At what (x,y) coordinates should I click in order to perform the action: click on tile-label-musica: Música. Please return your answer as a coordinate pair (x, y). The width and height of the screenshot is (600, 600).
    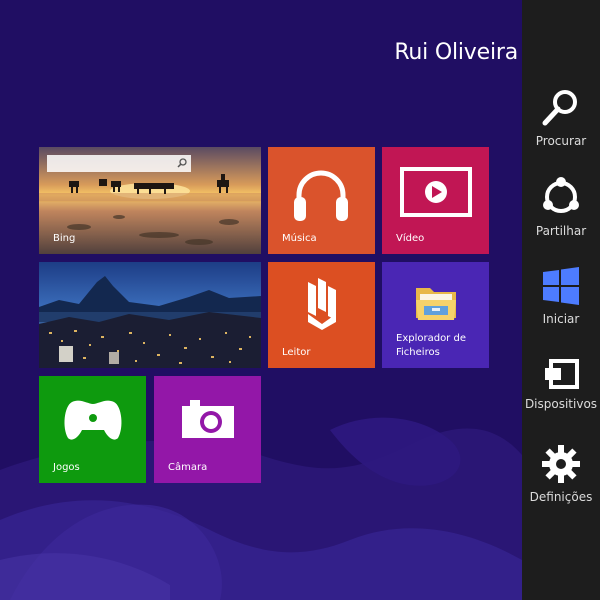
    Looking at the image, I should click on (299, 238).